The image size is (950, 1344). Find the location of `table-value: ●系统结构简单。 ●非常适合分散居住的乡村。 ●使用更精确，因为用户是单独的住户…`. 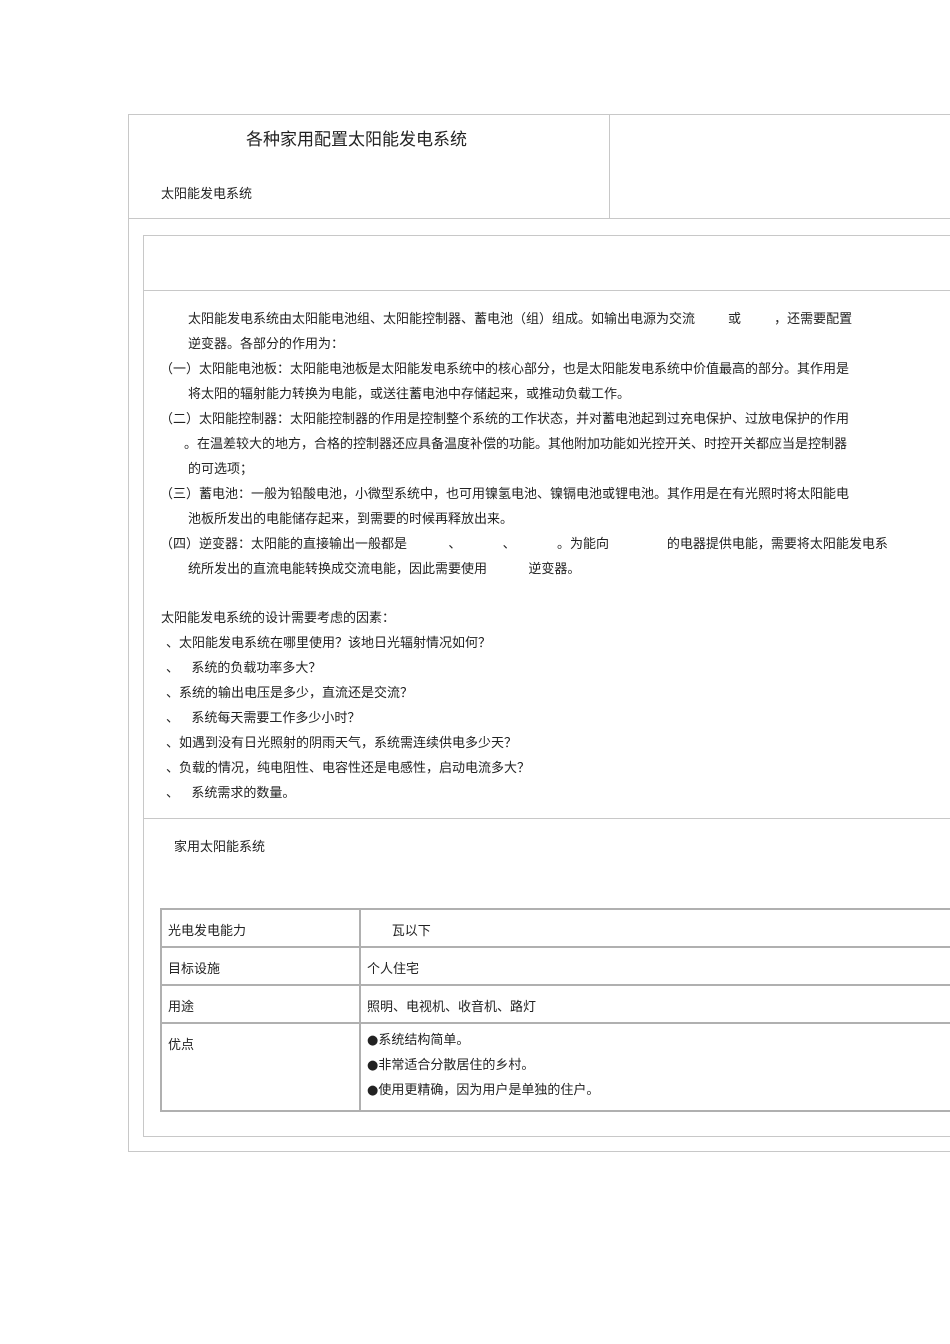

table-value: ●系统结构简单。 ●非常适合分散居住的乡村。 ●使用更精确，因为用户是单独的住户… is located at coordinates (654, 1067).